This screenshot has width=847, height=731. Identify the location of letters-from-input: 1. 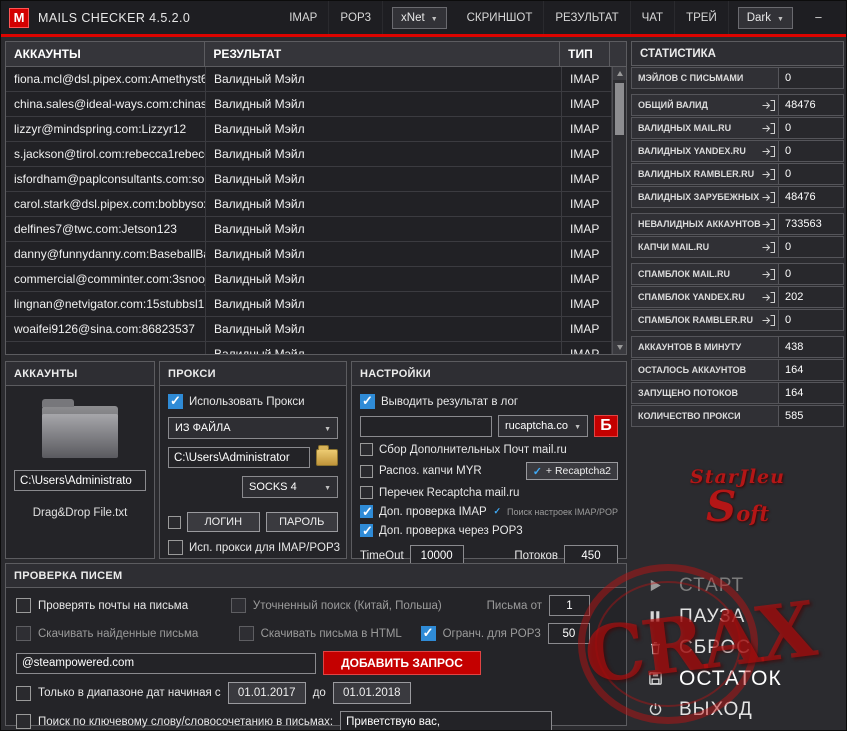
(569, 605).